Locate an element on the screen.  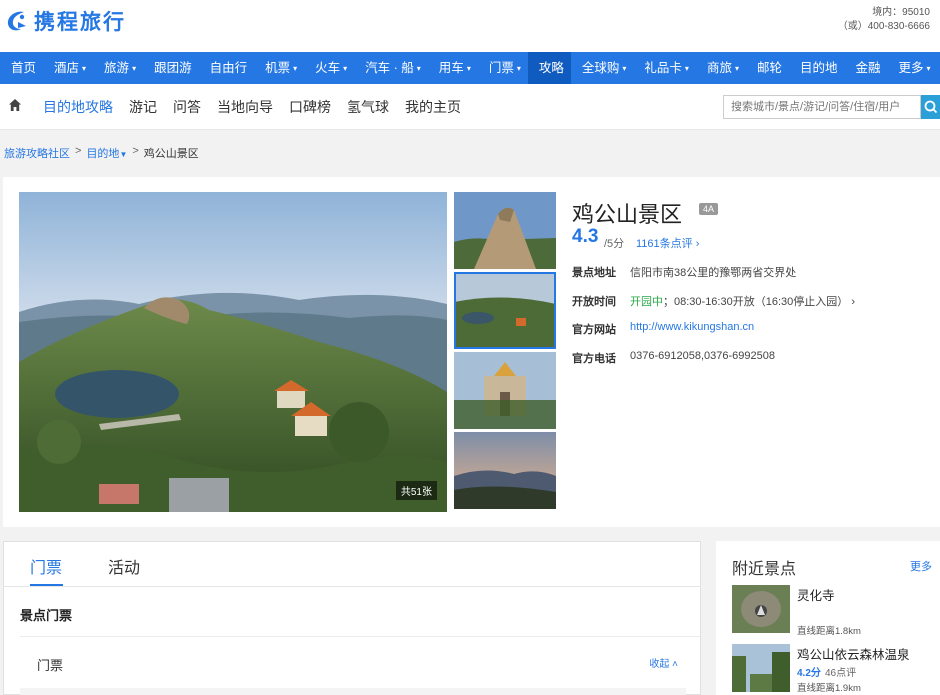
breadcrumb-destination-link: 目的地▼ is located at coordinates (106, 153).